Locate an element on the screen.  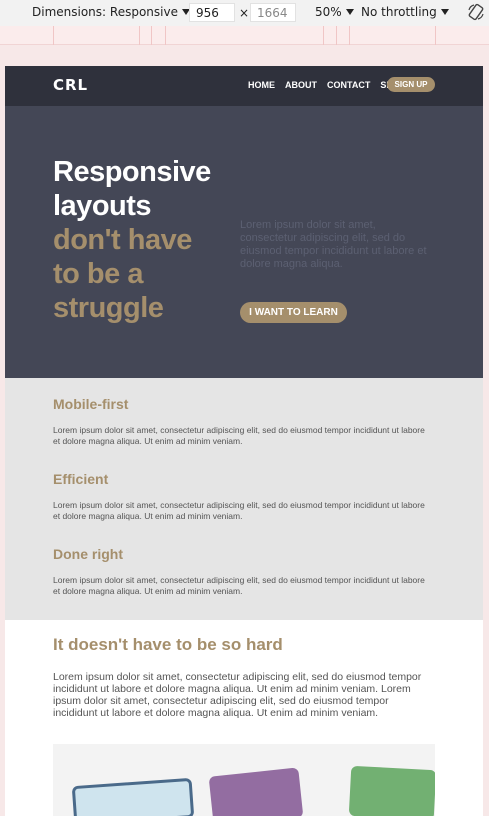
zoom-label: 50% is located at coordinates (328, 12).